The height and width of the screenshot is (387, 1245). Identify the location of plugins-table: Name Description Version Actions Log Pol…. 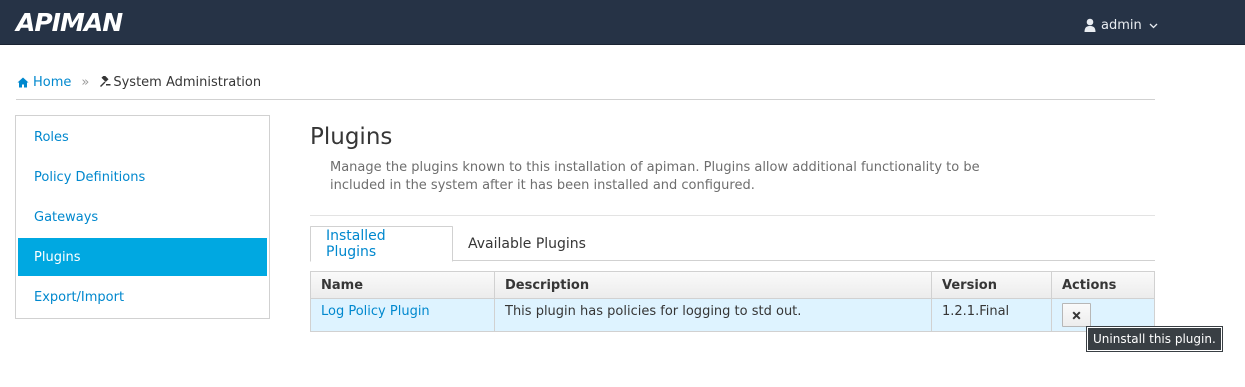
(732, 301).